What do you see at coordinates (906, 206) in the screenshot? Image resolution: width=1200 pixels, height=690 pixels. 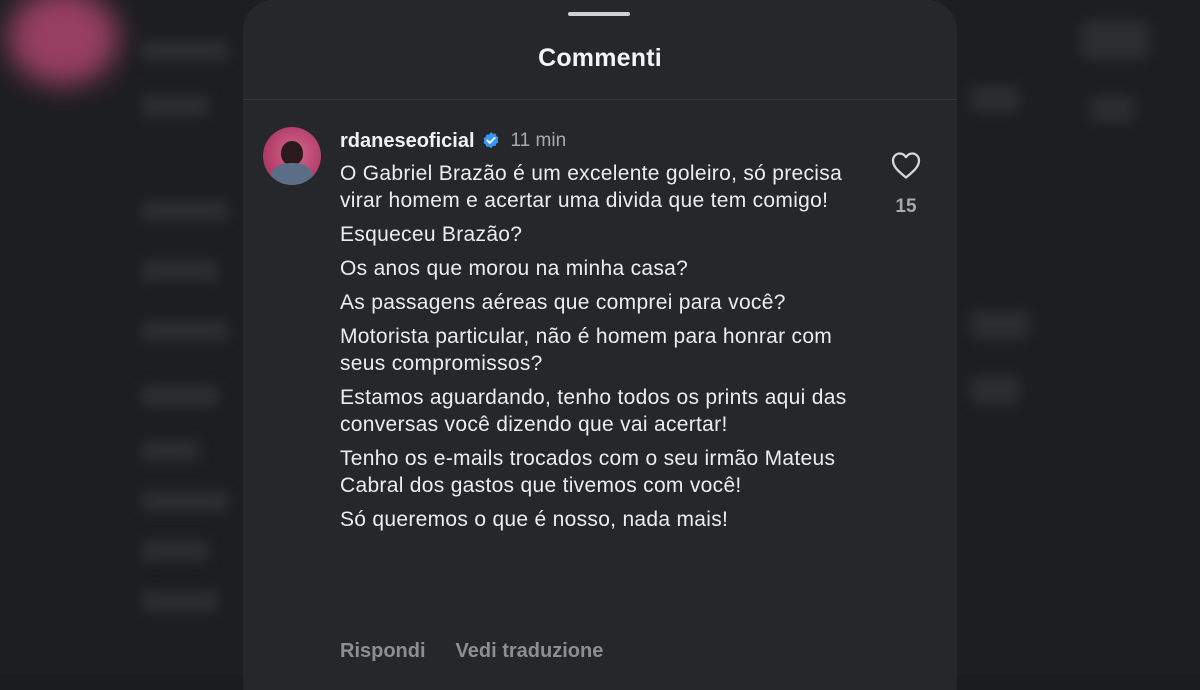 I see `like-count: 15` at bounding box center [906, 206].